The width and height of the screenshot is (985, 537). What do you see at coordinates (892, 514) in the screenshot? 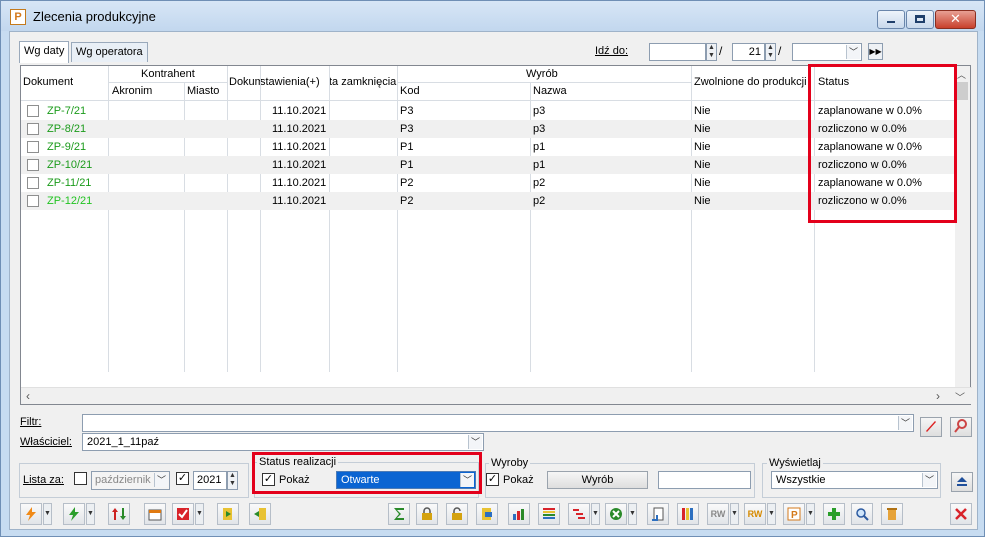
I see `delete-button` at bounding box center [892, 514].